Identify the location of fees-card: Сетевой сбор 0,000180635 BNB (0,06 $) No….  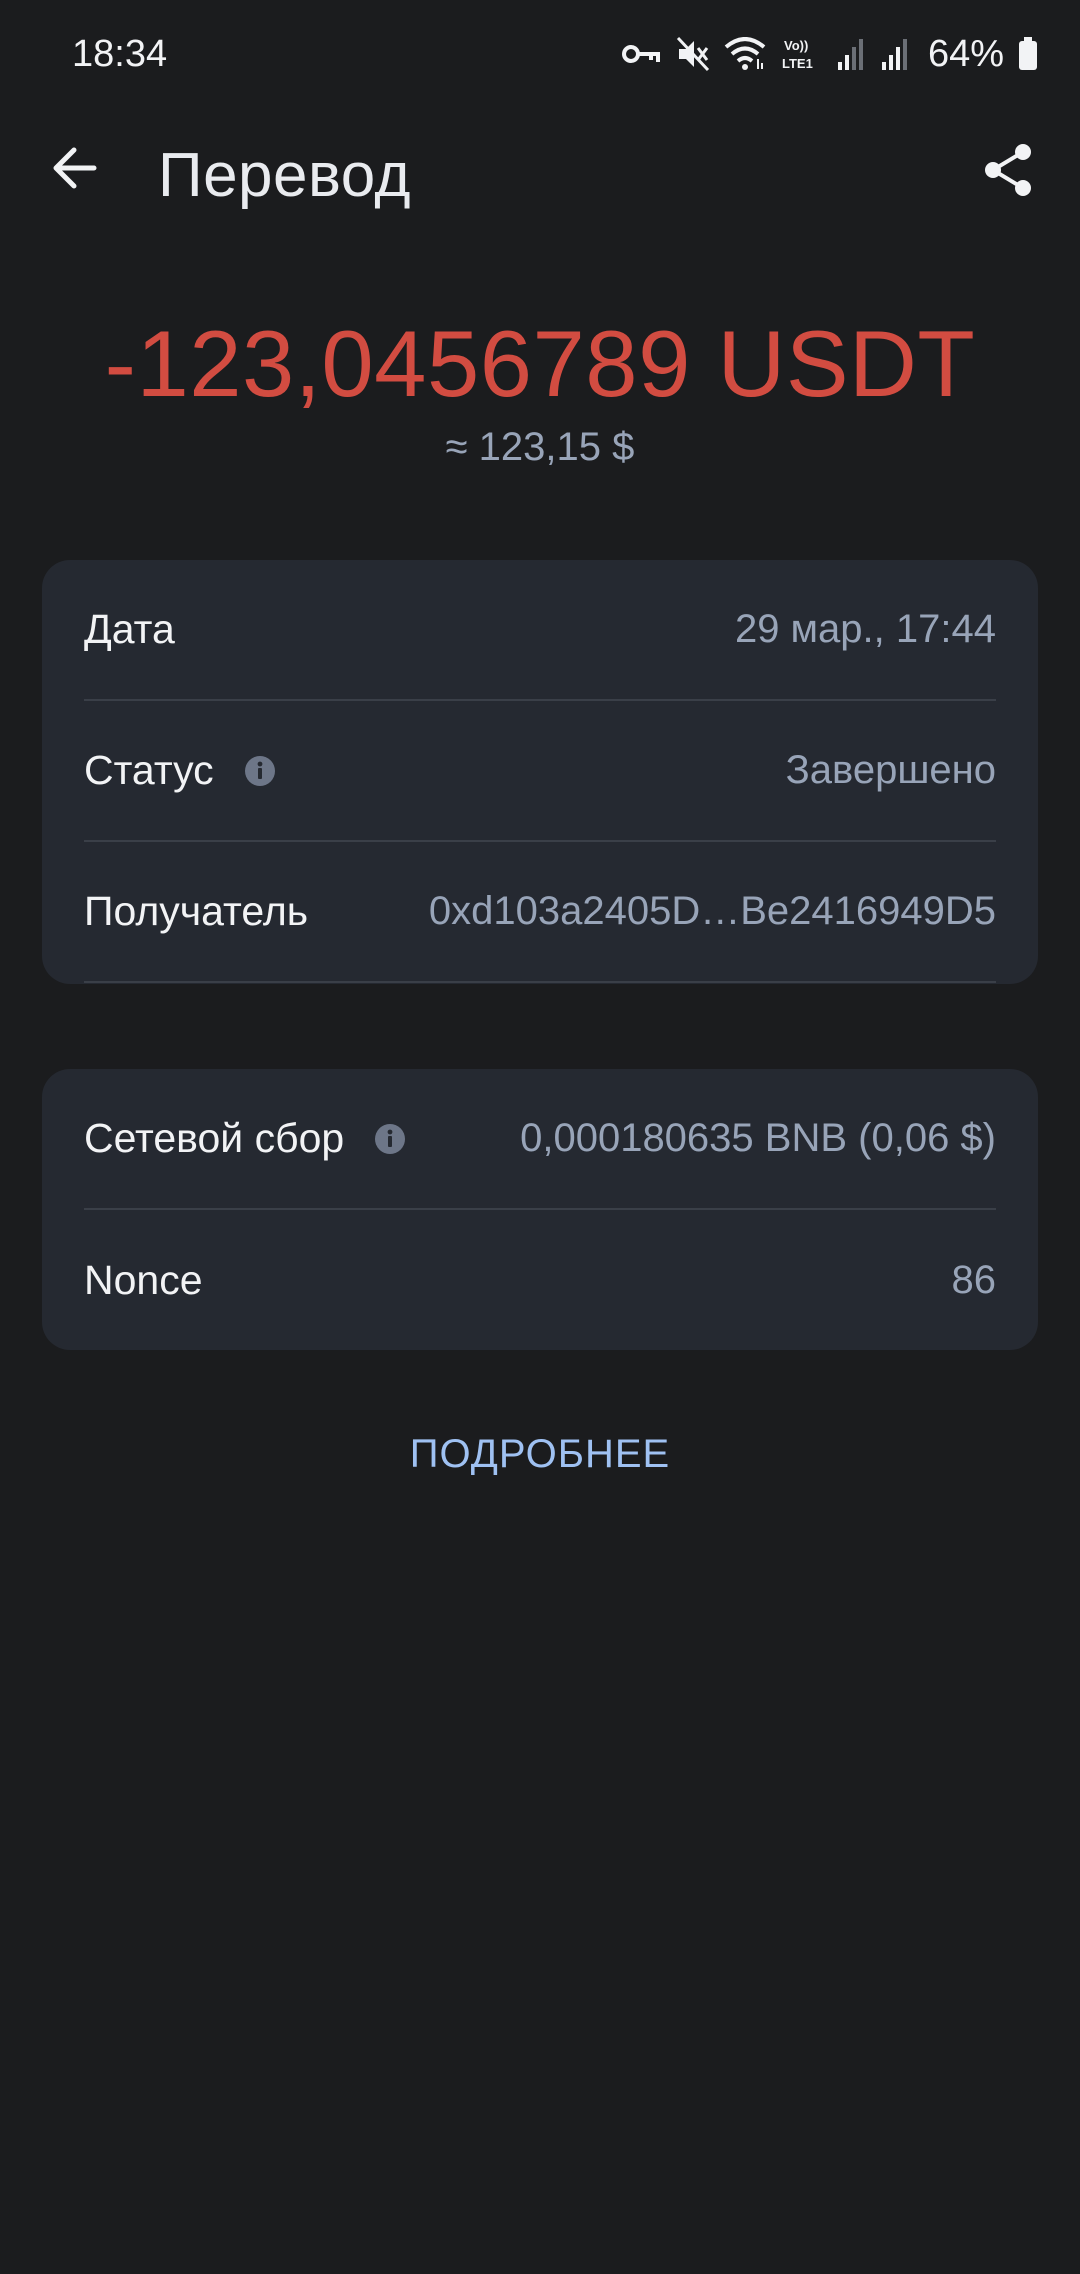
(540, 1209).